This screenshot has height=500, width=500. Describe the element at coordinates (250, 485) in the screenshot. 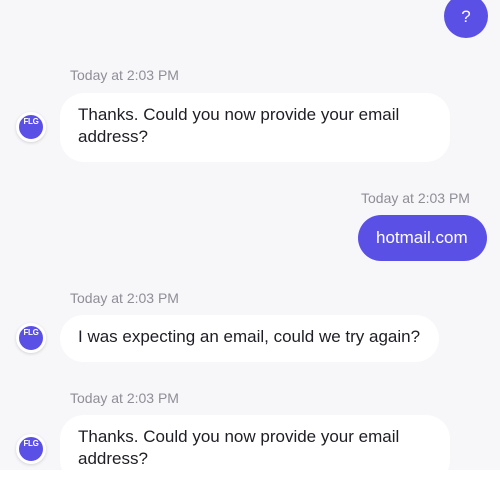

I see `composer-area` at that location.